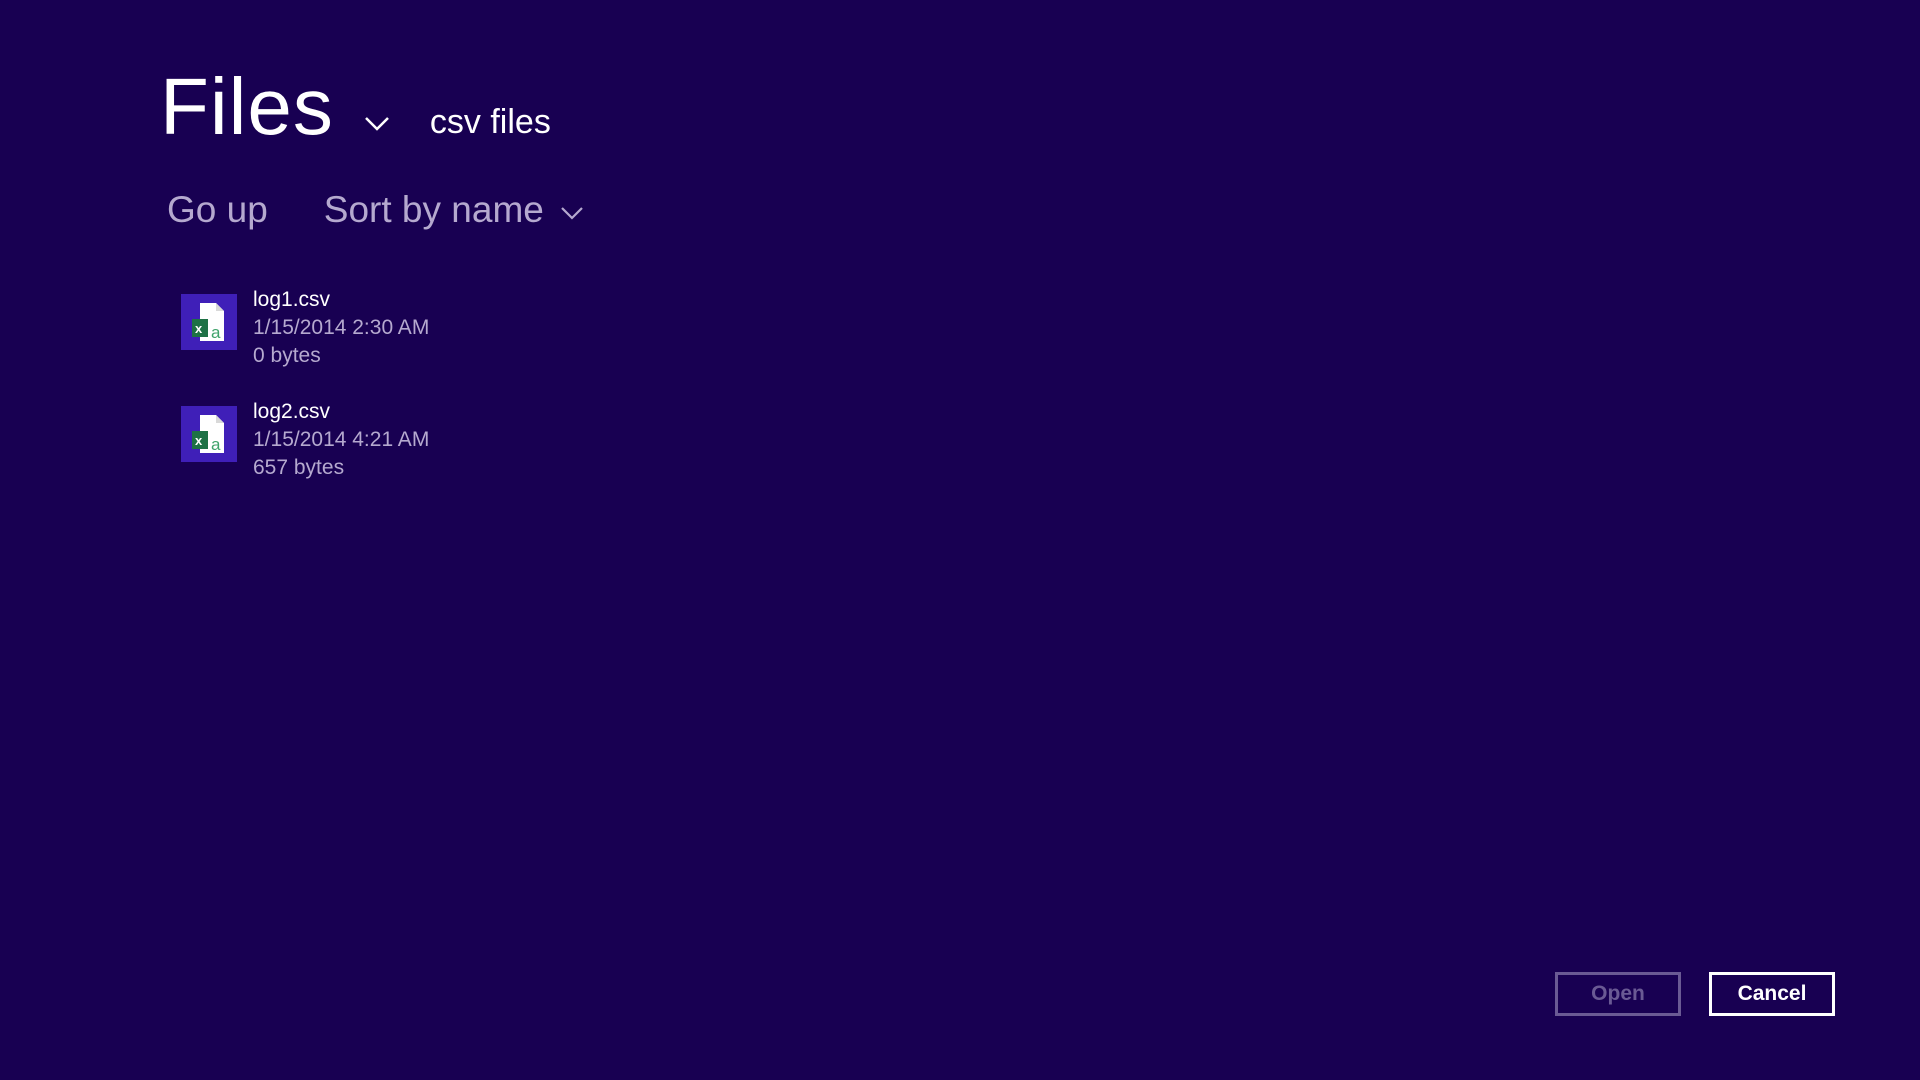 This screenshot has width=1920, height=1080. Describe the element at coordinates (287, 355) in the screenshot. I see `file-size: 0 bytes` at that location.